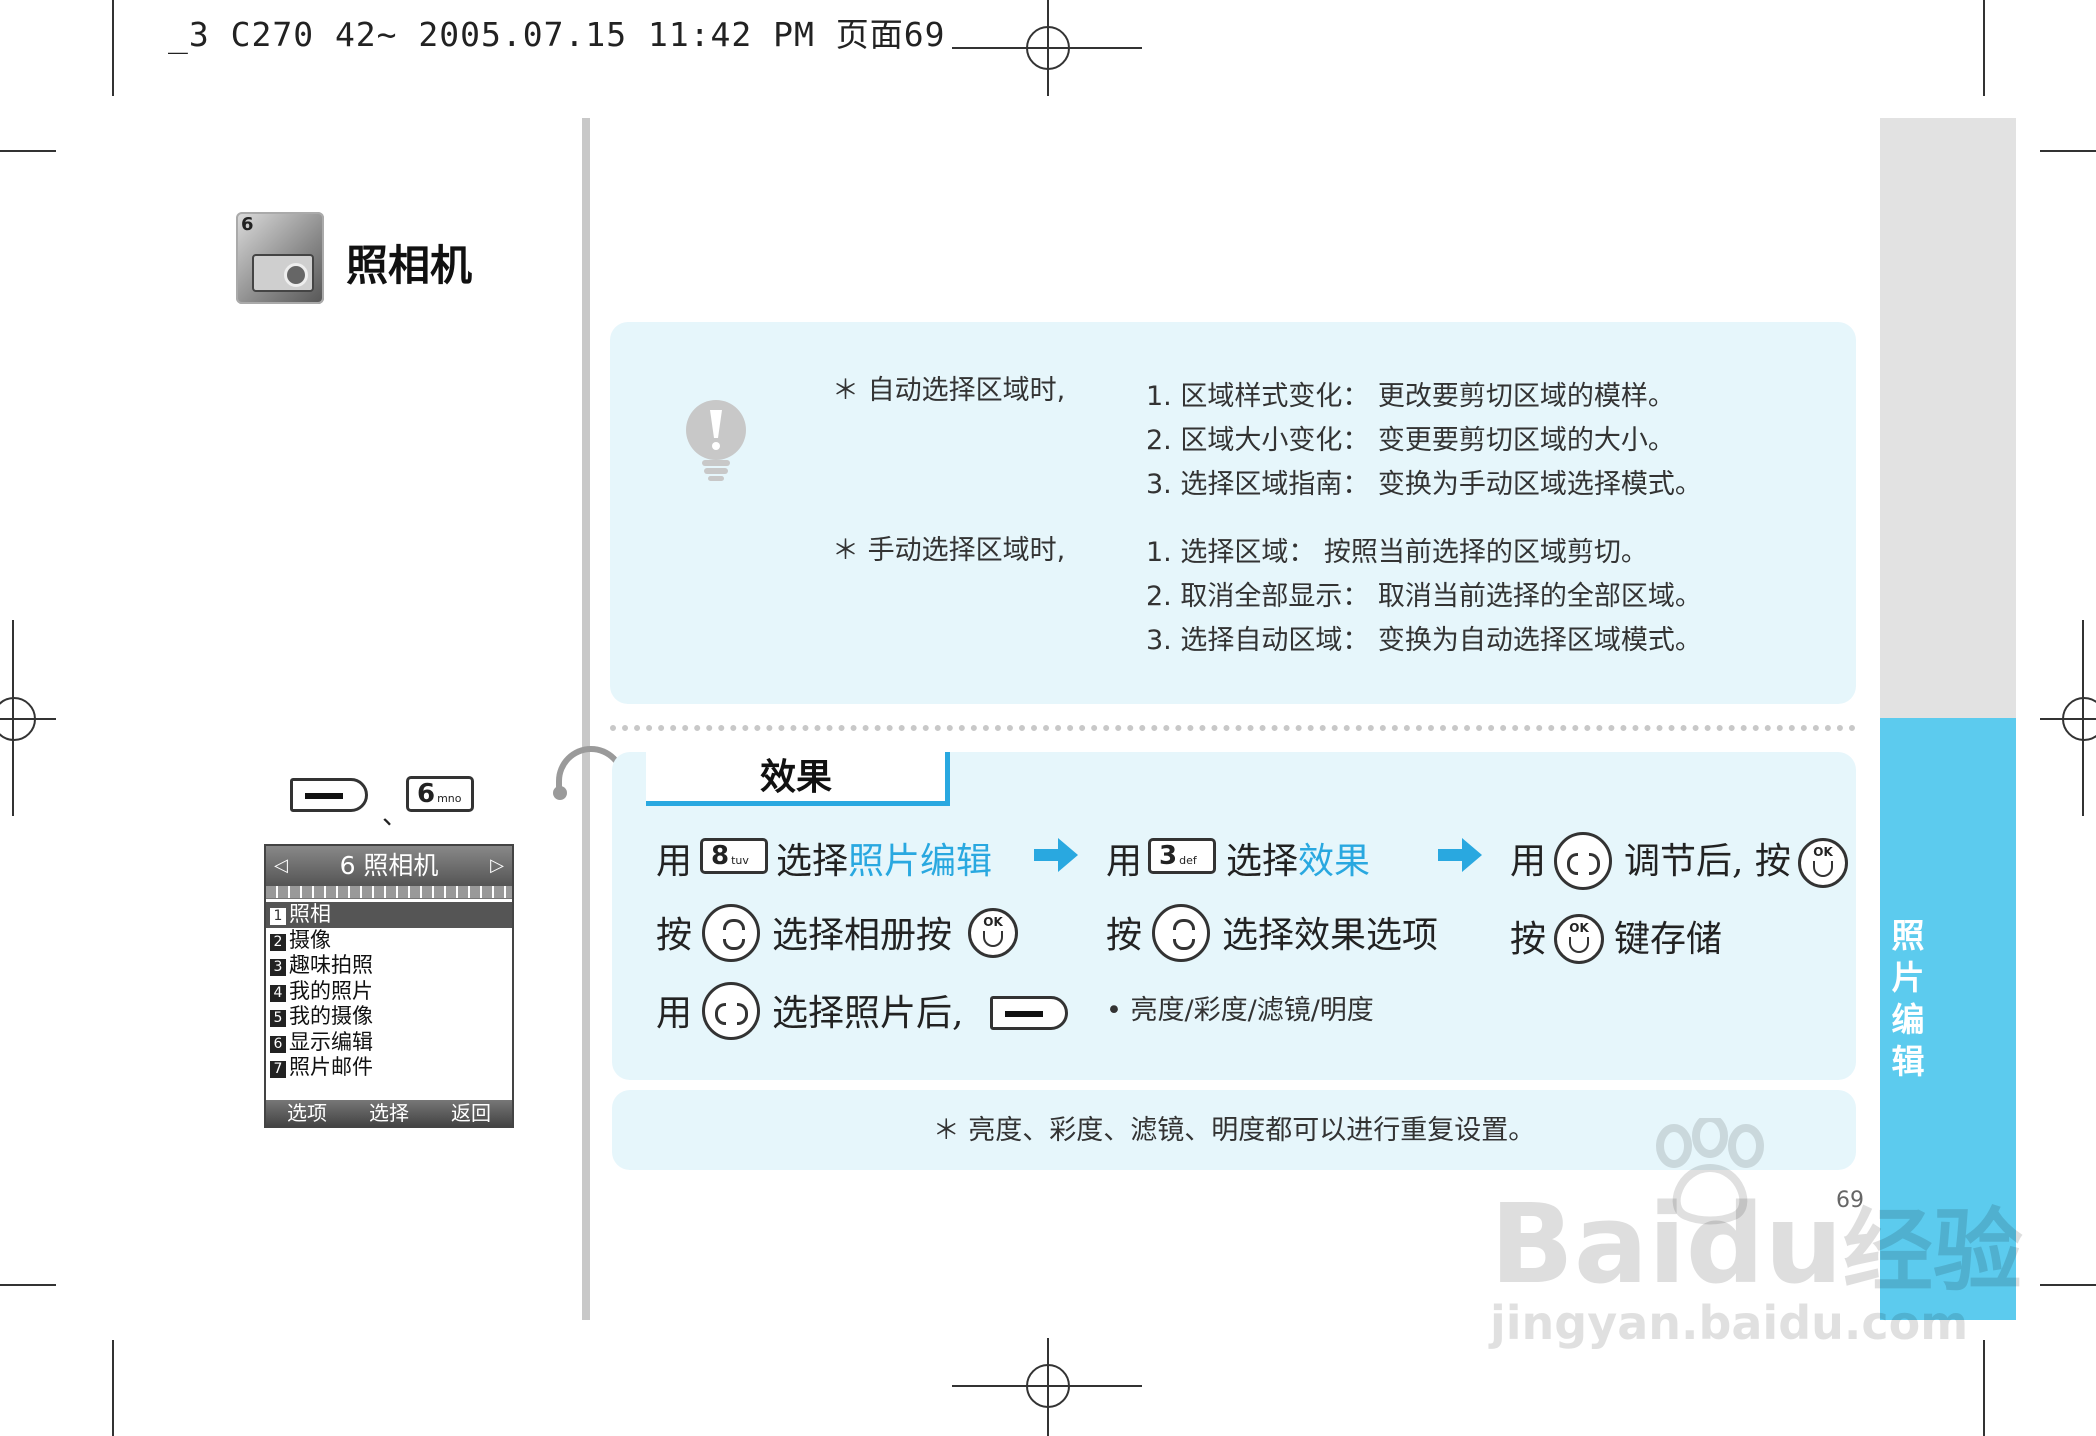 This screenshot has height=1436, width=2096. What do you see at coordinates (884, 858) in the screenshot?
I see `step-text: 选择照片编辑` at bounding box center [884, 858].